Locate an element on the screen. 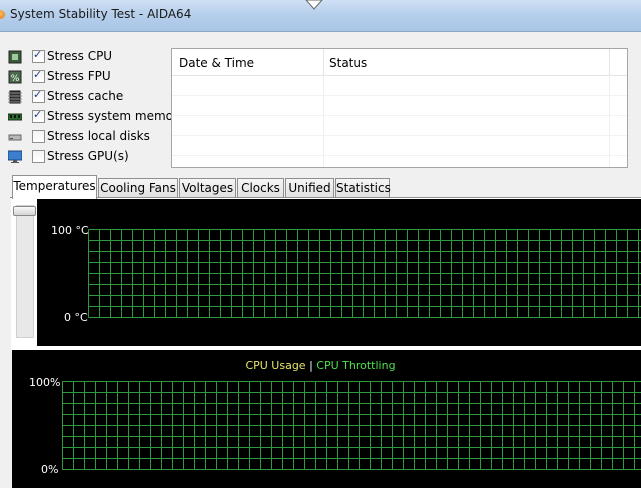  stress-cpu-option: ✓ Stress CPU is located at coordinates (91, 57).